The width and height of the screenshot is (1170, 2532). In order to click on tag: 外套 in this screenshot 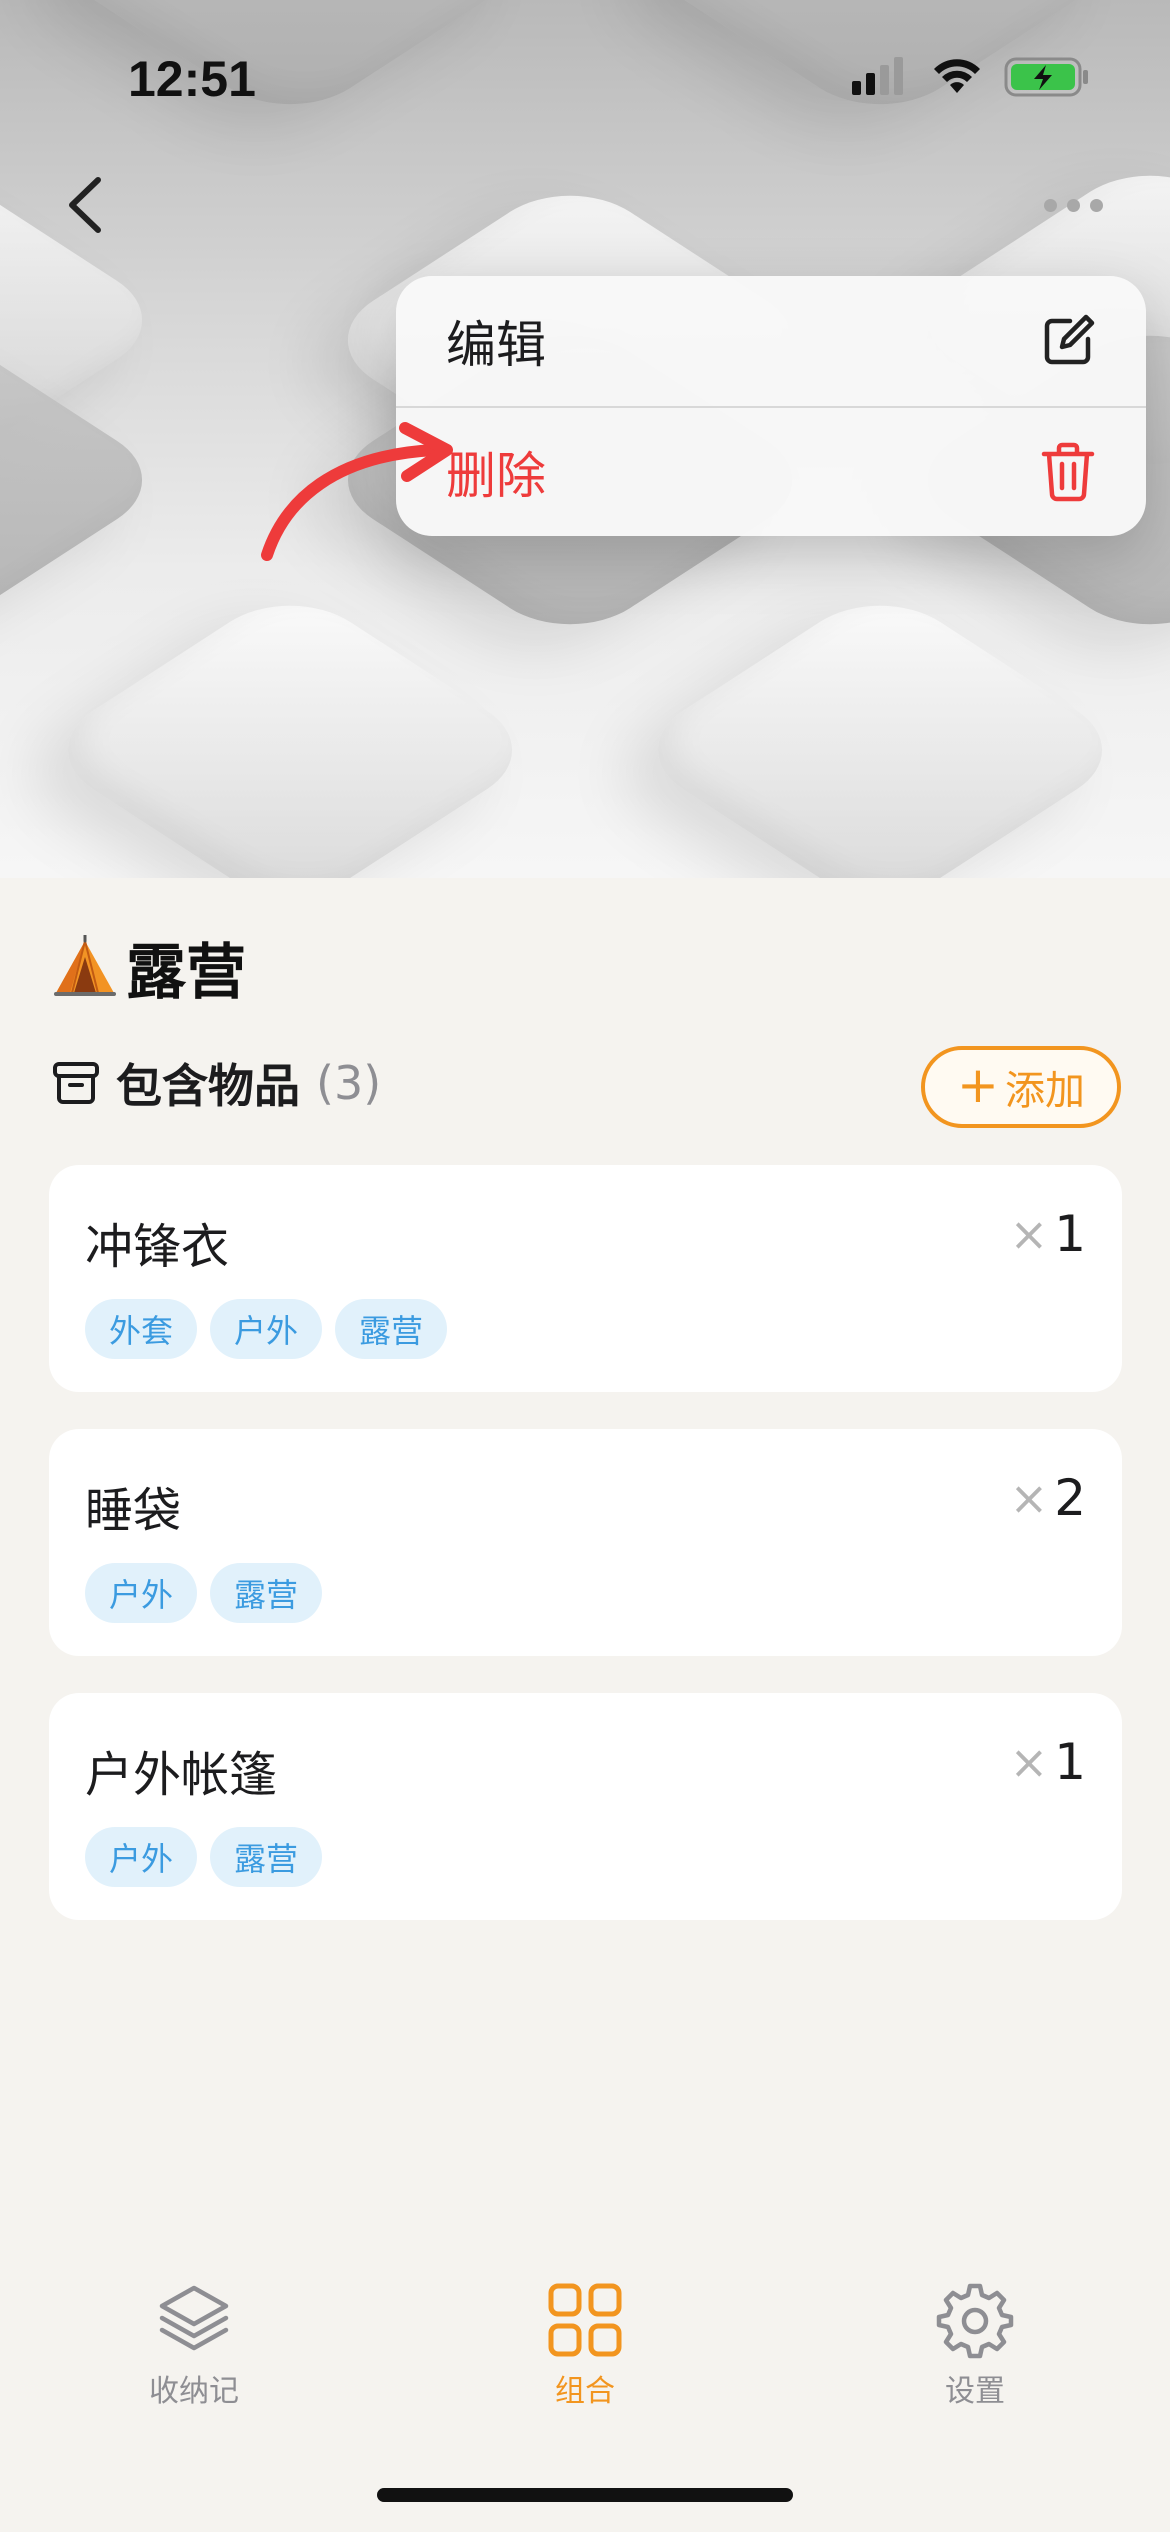, I will do `click(141, 1329)`.